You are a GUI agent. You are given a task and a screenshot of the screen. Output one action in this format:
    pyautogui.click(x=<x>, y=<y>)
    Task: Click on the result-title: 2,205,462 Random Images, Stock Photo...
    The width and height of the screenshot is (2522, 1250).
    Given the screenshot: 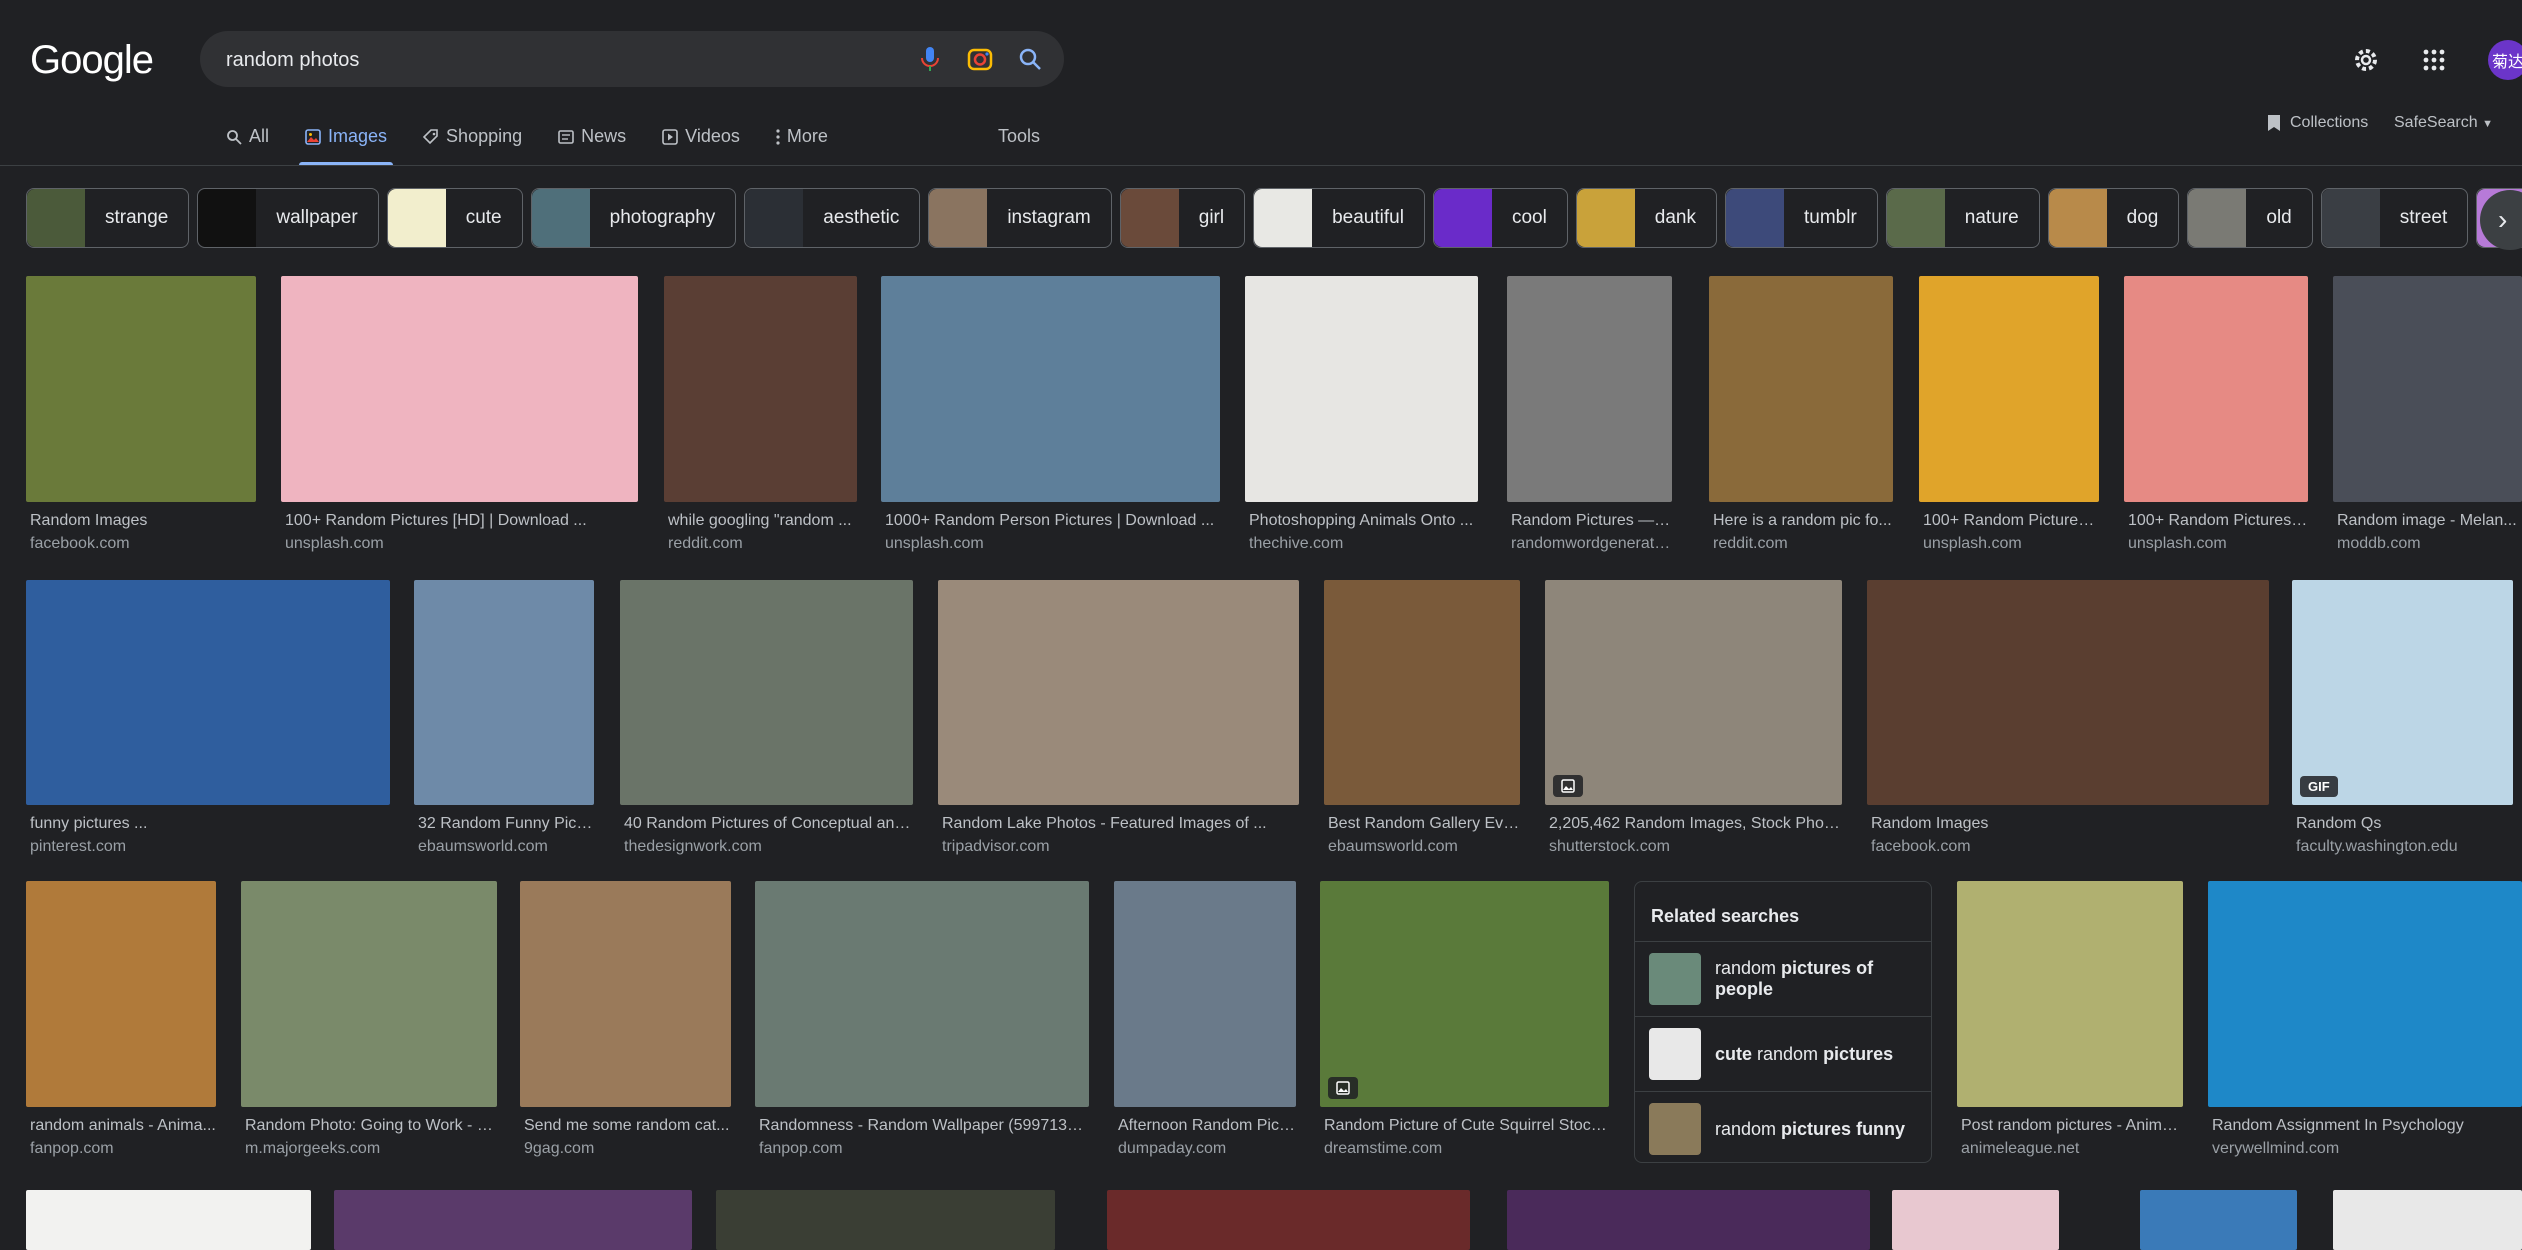 What is the action you would take?
    pyautogui.click(x=1695, y=824)
    